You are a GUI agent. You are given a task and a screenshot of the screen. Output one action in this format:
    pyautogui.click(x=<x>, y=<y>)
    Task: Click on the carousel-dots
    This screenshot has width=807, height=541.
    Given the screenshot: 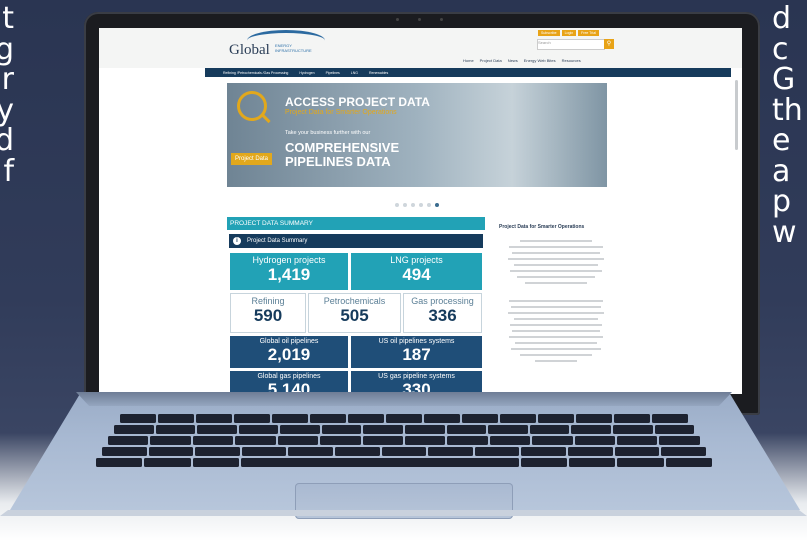 What is the action you would take?
    pyautogui.click(x=417, y=205)
    